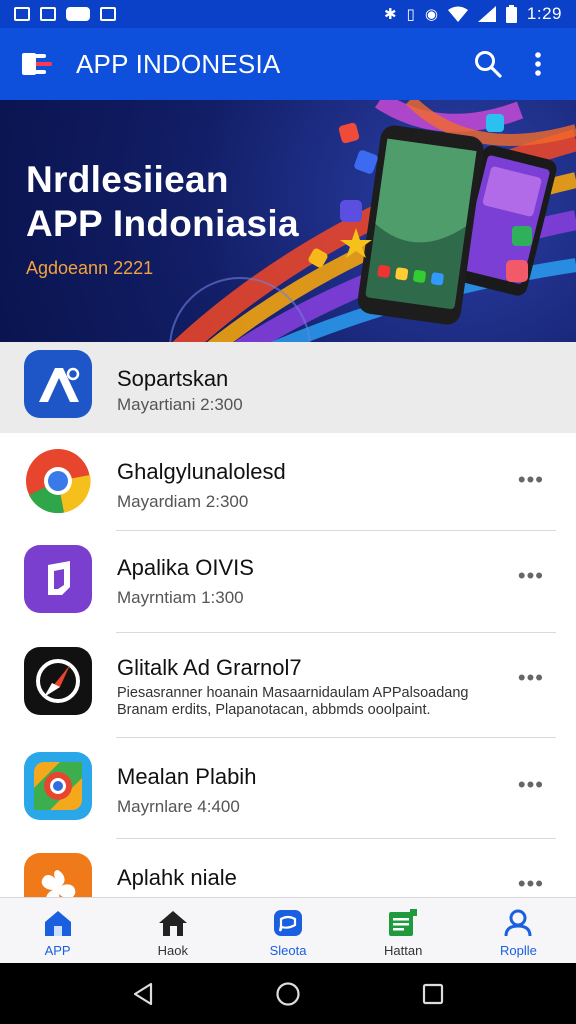  I want to click on recents-square-icon, so click(433, 993).